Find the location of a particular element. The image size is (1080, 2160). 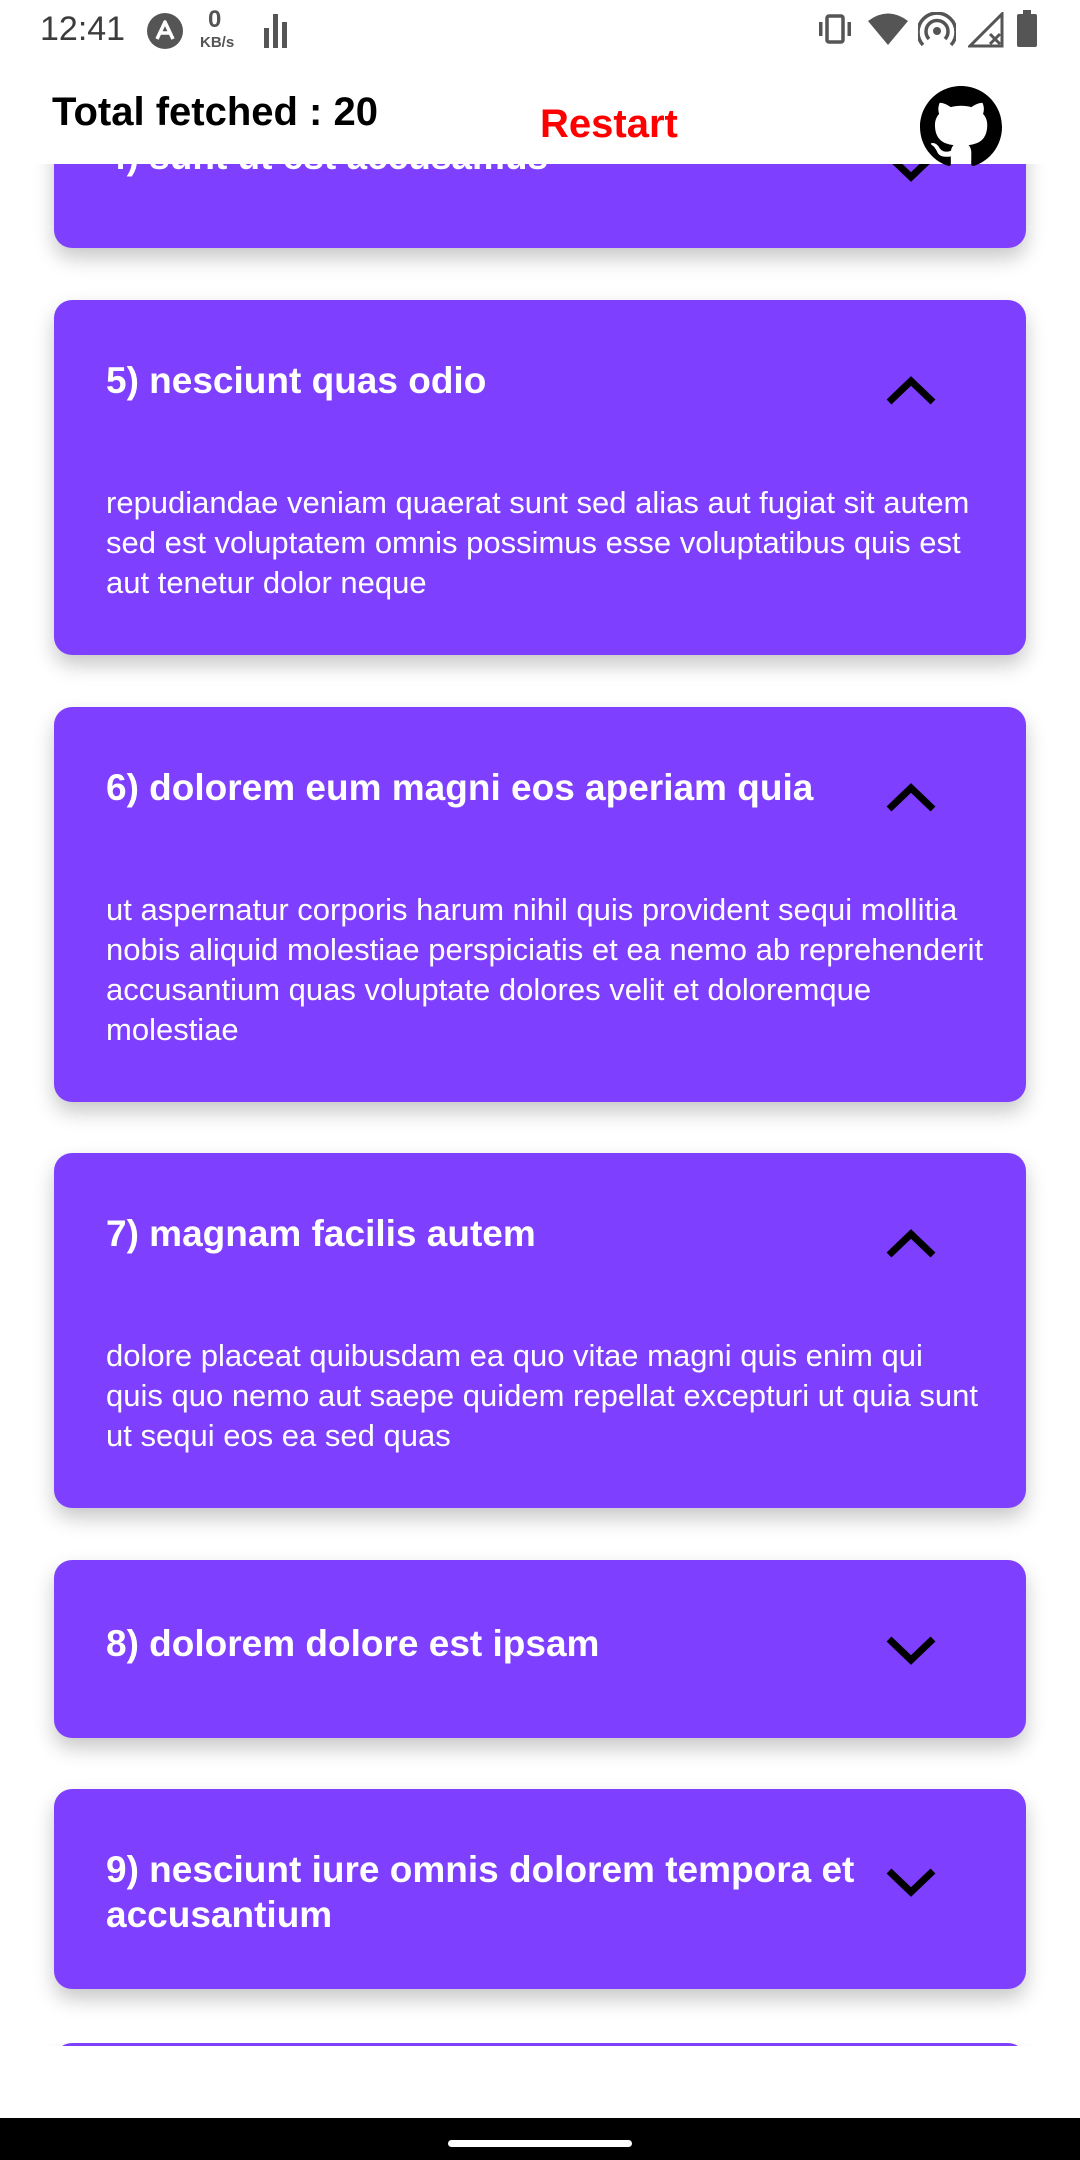

app-header: Total fetched : 20 Restart is located at coordinates (540, 114).